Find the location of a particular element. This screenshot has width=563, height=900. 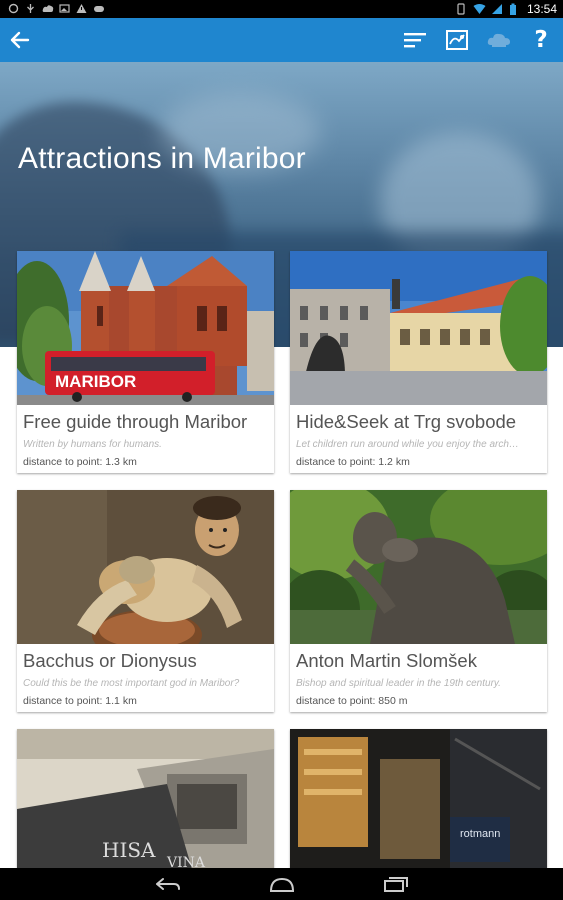

attraction-subtitle: Written by humans for humans. is located at coordinates (92, 444).